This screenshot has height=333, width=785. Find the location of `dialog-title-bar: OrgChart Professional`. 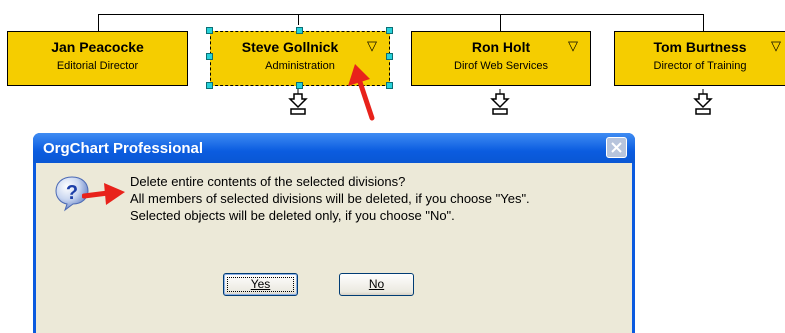

dialog-title-bar: OrgChart Professional is located at coordinates (334, 148).